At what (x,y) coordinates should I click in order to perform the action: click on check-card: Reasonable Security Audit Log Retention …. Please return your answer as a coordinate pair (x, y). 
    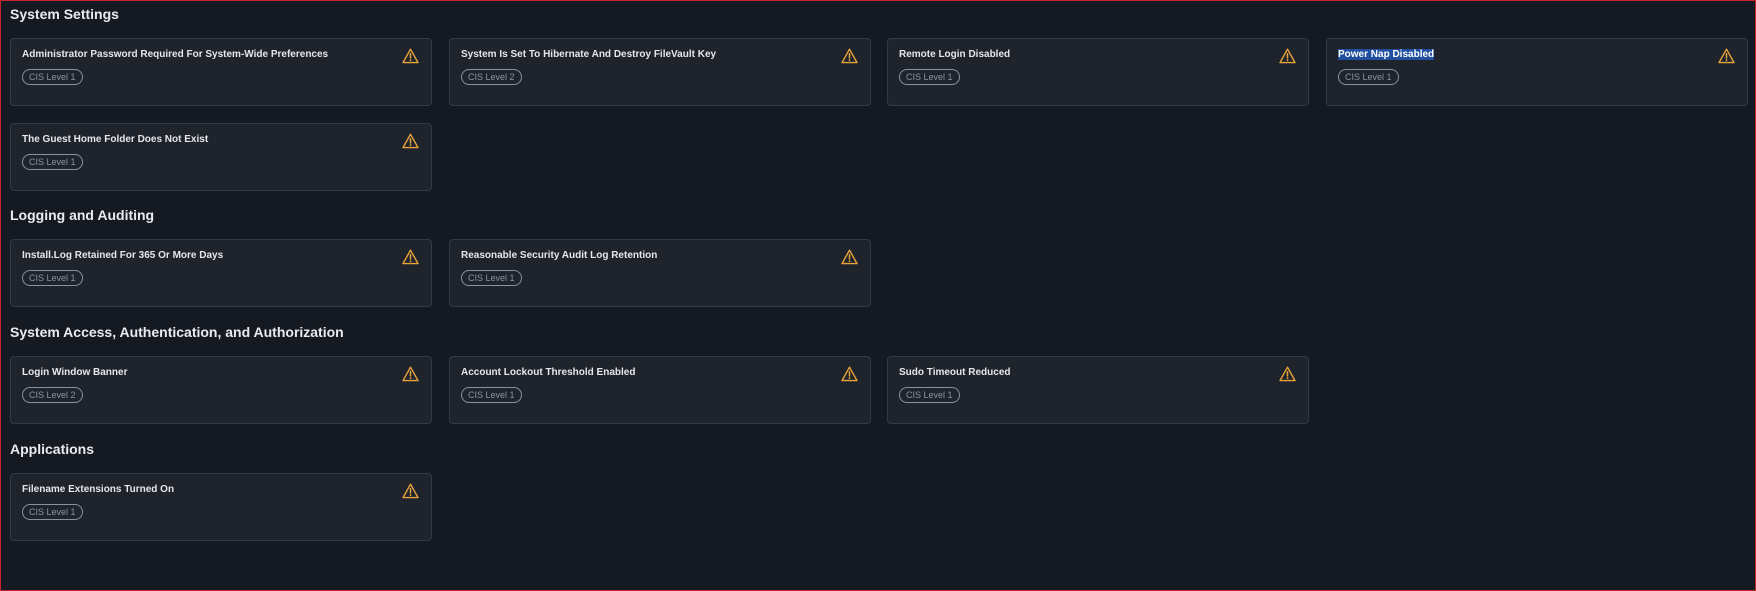
    Looking at the image, I should click on (660, 273).